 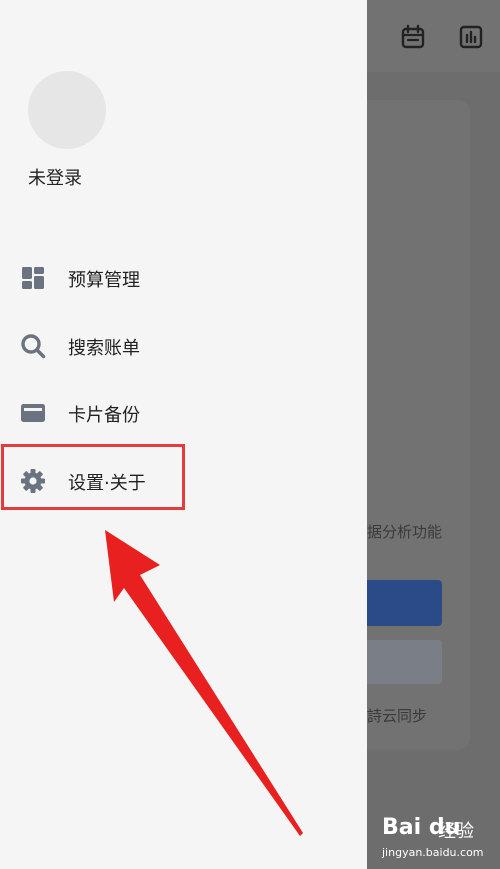 I want to click on menu-item-card-backup: 卡片备份, so click(x=183, y=413).